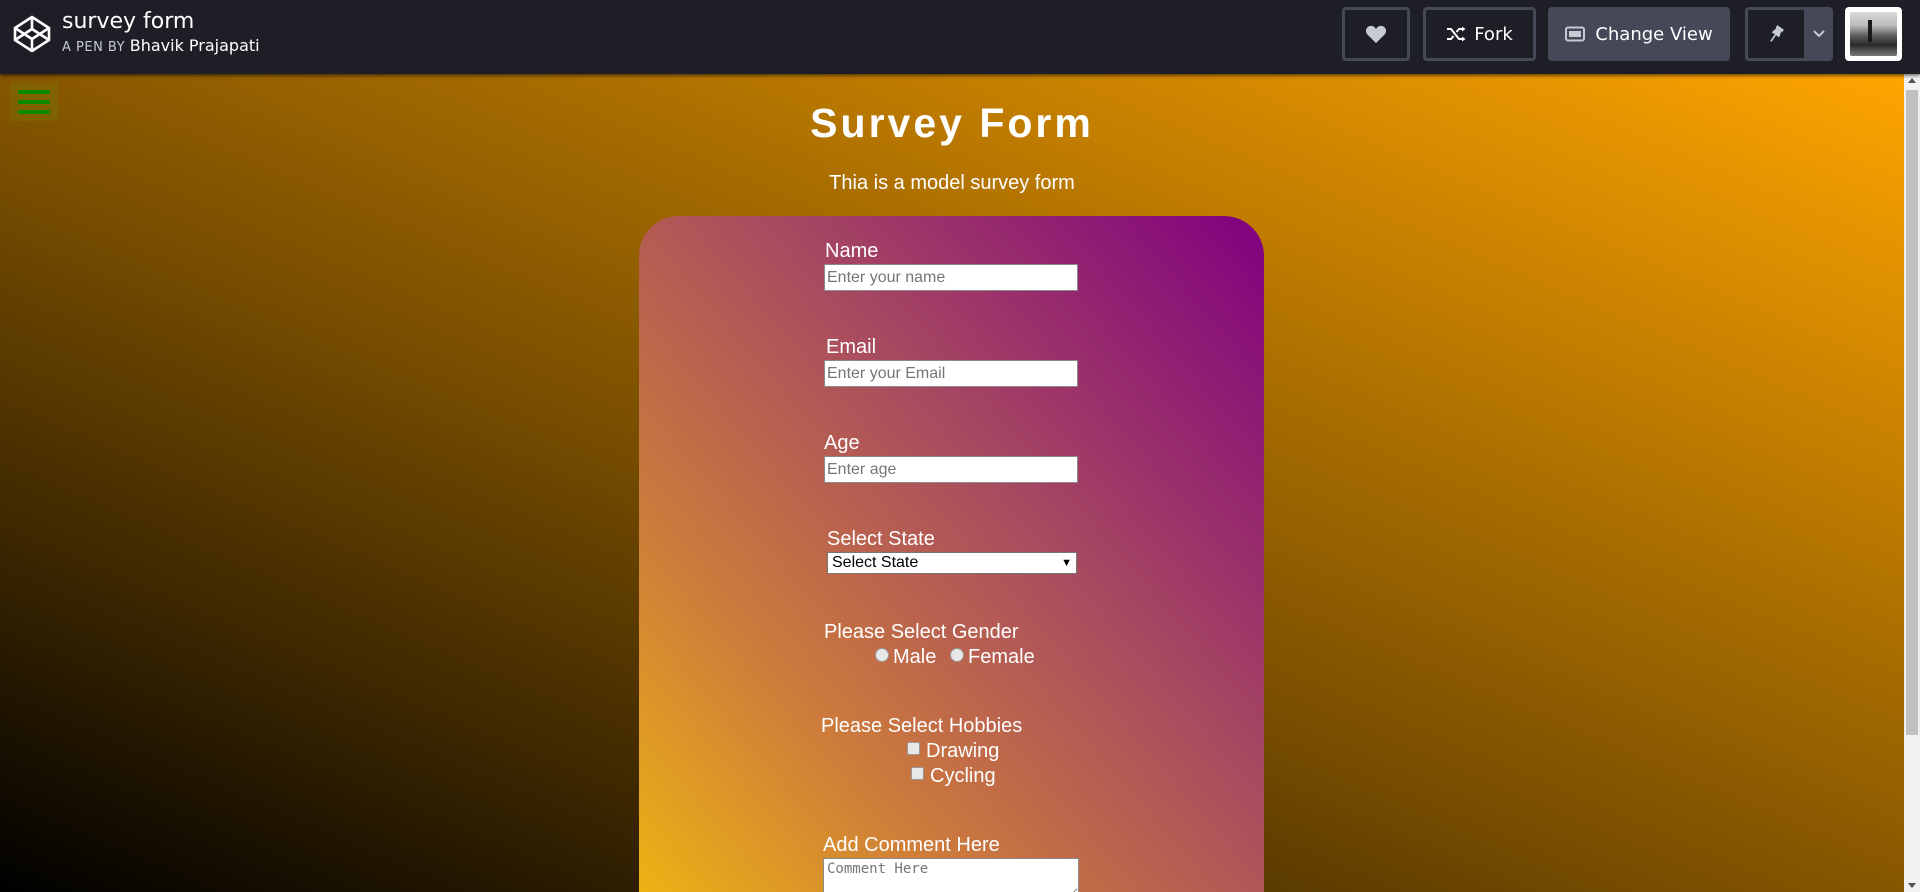 This screenshot has height=892, width=1920. What do you see at coordinates (1493, 34) in the screenshot?
I see `fork-label: Fork` at bounding box center [1493, 34].